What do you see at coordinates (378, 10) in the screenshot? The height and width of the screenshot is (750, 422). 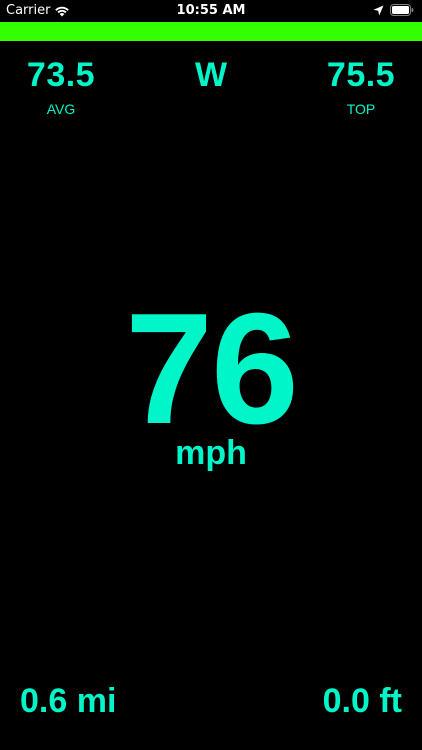 I see `location-icon` at bounding box center [378, 10].